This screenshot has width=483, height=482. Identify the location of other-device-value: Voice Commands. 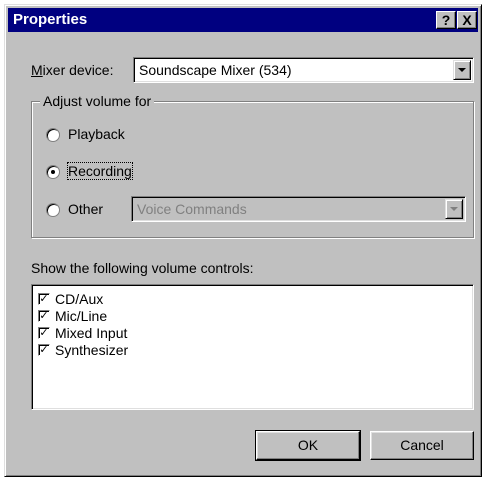
(192, 209).